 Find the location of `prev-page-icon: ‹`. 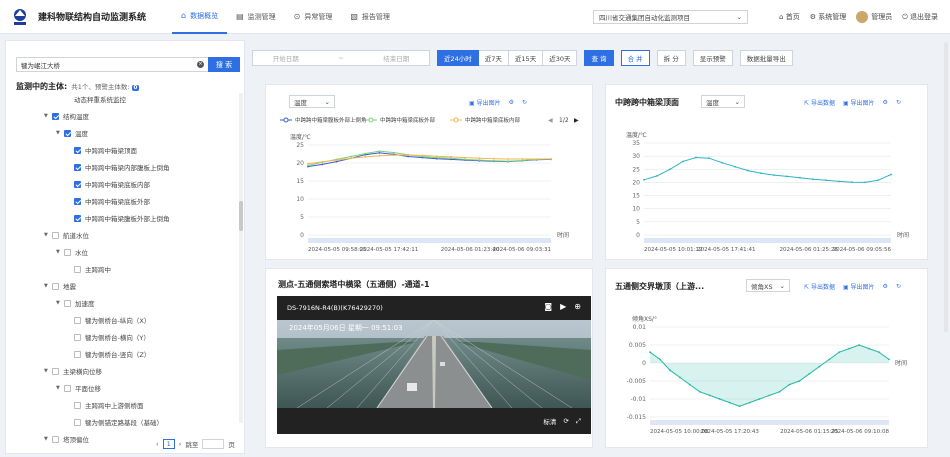

prev-page-icon: ‹ is located at coordinates (157, 444).